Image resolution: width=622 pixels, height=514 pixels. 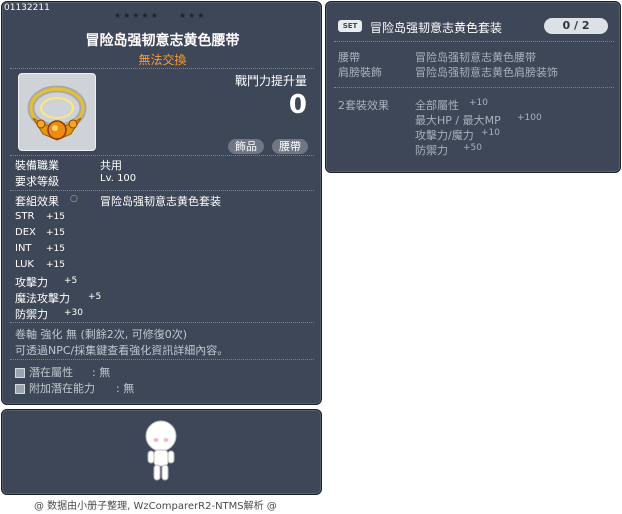 What do you see at coordinates (55, 217) in the screenshot?
I see `stat-str-value: +15` at bounding box center [55, 217].